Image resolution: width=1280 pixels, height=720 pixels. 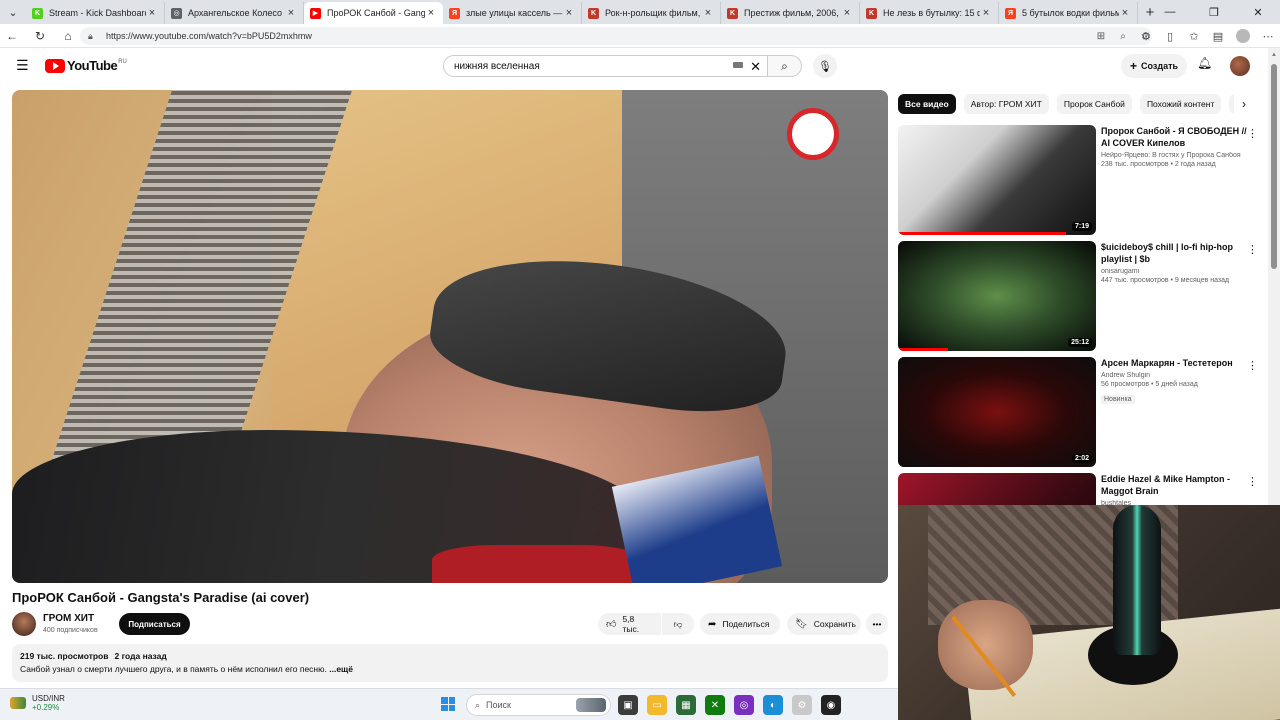 I want to click on split-screen-icon: ▯, so click(x=1170, y=36).